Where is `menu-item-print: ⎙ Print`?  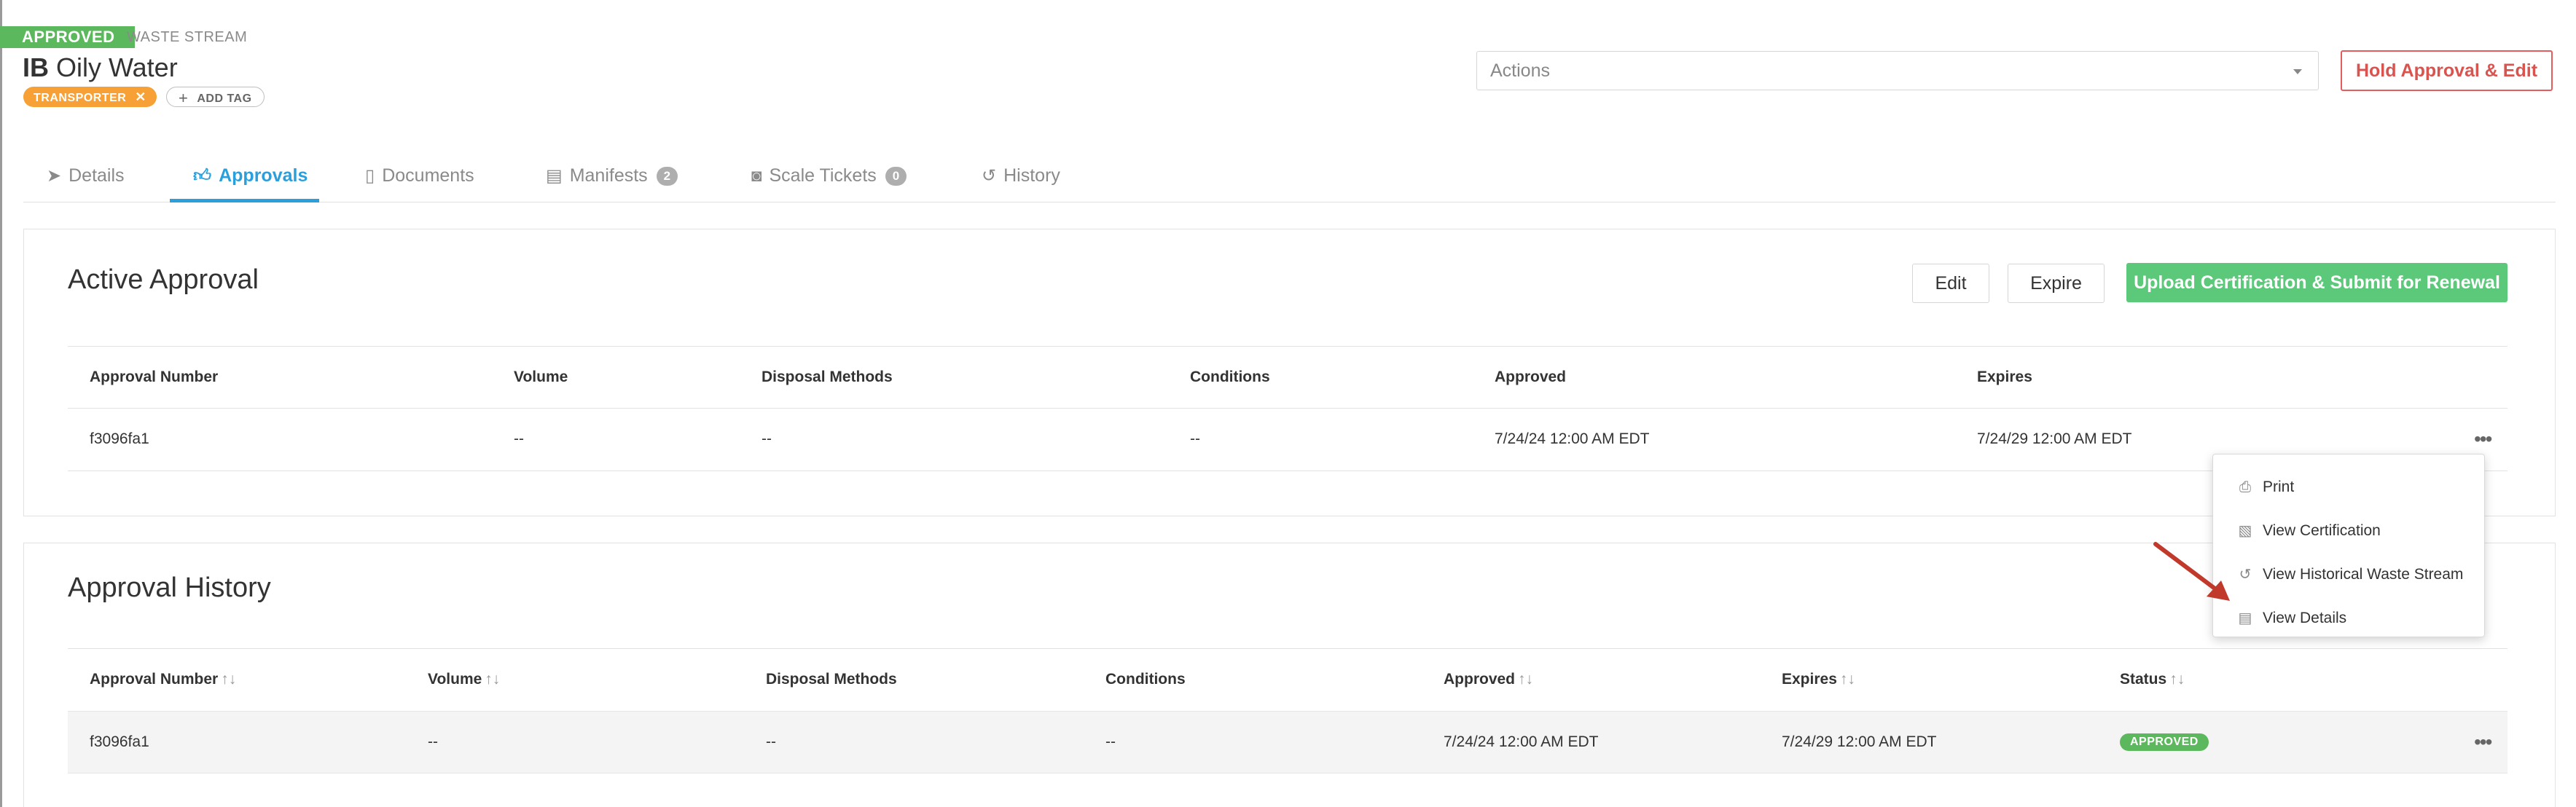
menu-item-print: ⎙ Print is located at coordinates (2265, 487).